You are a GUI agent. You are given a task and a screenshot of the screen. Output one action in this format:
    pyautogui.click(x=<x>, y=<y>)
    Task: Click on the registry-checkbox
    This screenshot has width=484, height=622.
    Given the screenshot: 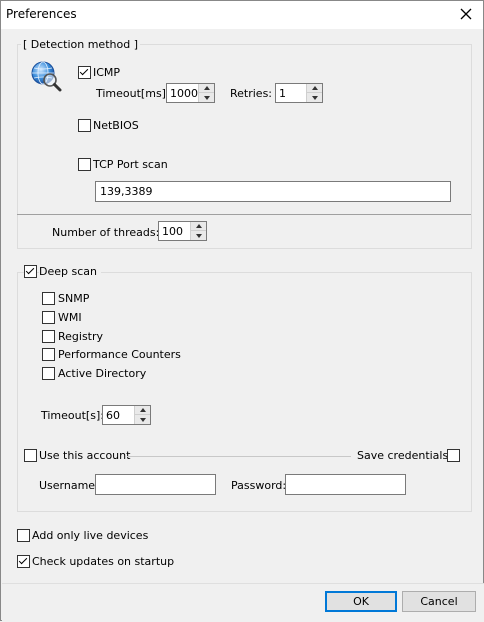 What is the action you would take?
    pyautogui.click(x=48, y=336)
    